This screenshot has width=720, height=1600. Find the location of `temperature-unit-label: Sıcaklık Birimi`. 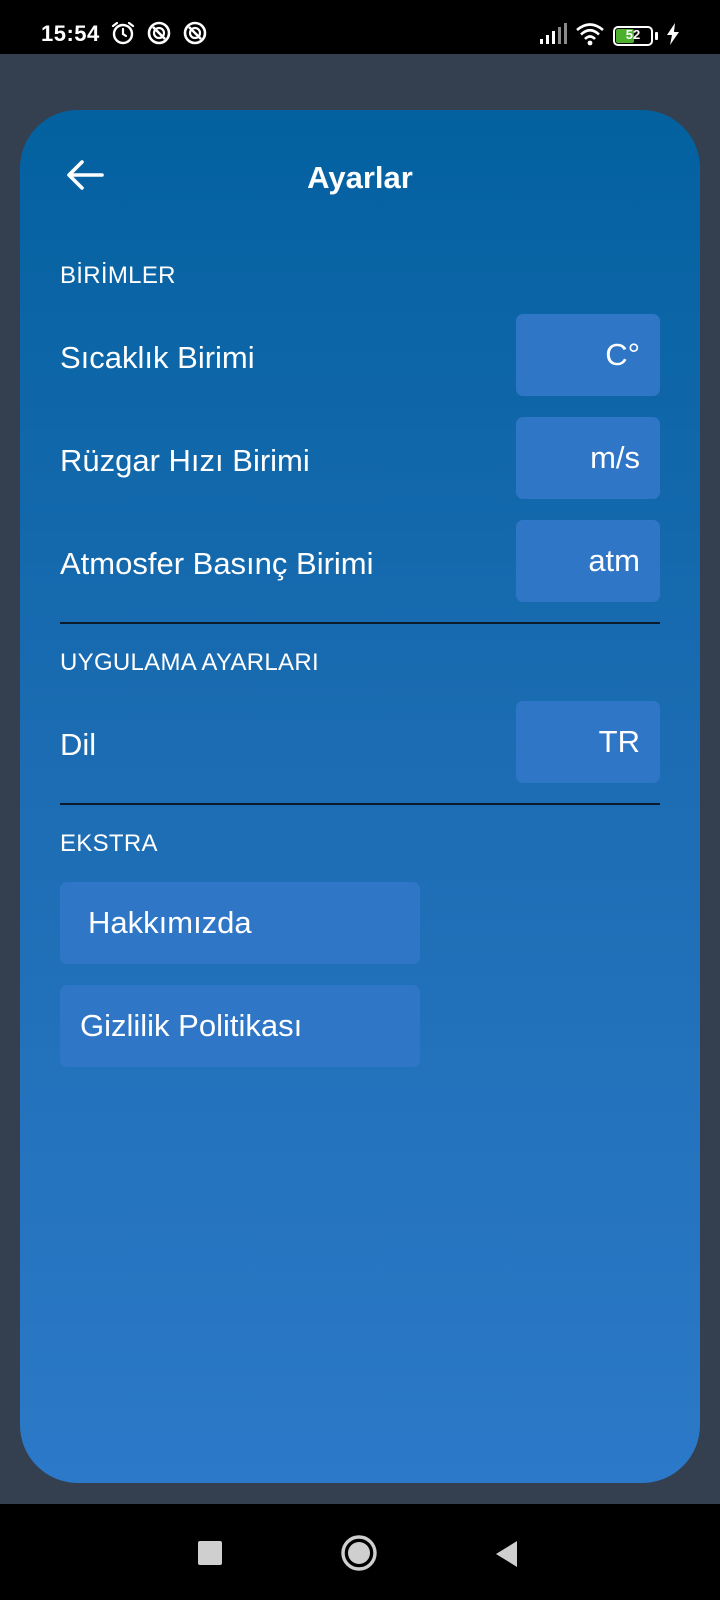

temperature-unit-label: Sıcaklık Birimi is located at coordinates (157, 357).